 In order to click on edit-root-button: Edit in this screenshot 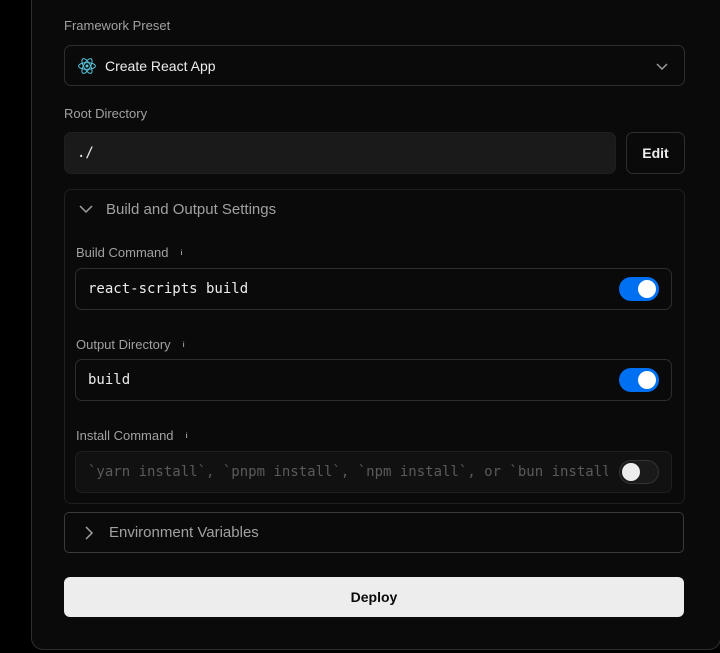, I will do `click(655, 153)`.